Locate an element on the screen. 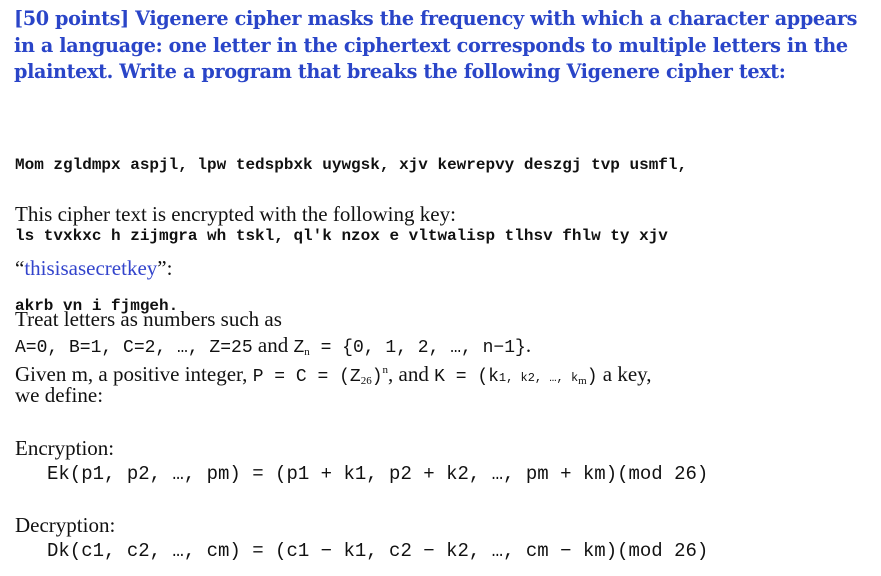 Image resolution: width=881 pixels, height=576 pixels. key-value: thisisasecretkey is located at coordinates (91, 268).